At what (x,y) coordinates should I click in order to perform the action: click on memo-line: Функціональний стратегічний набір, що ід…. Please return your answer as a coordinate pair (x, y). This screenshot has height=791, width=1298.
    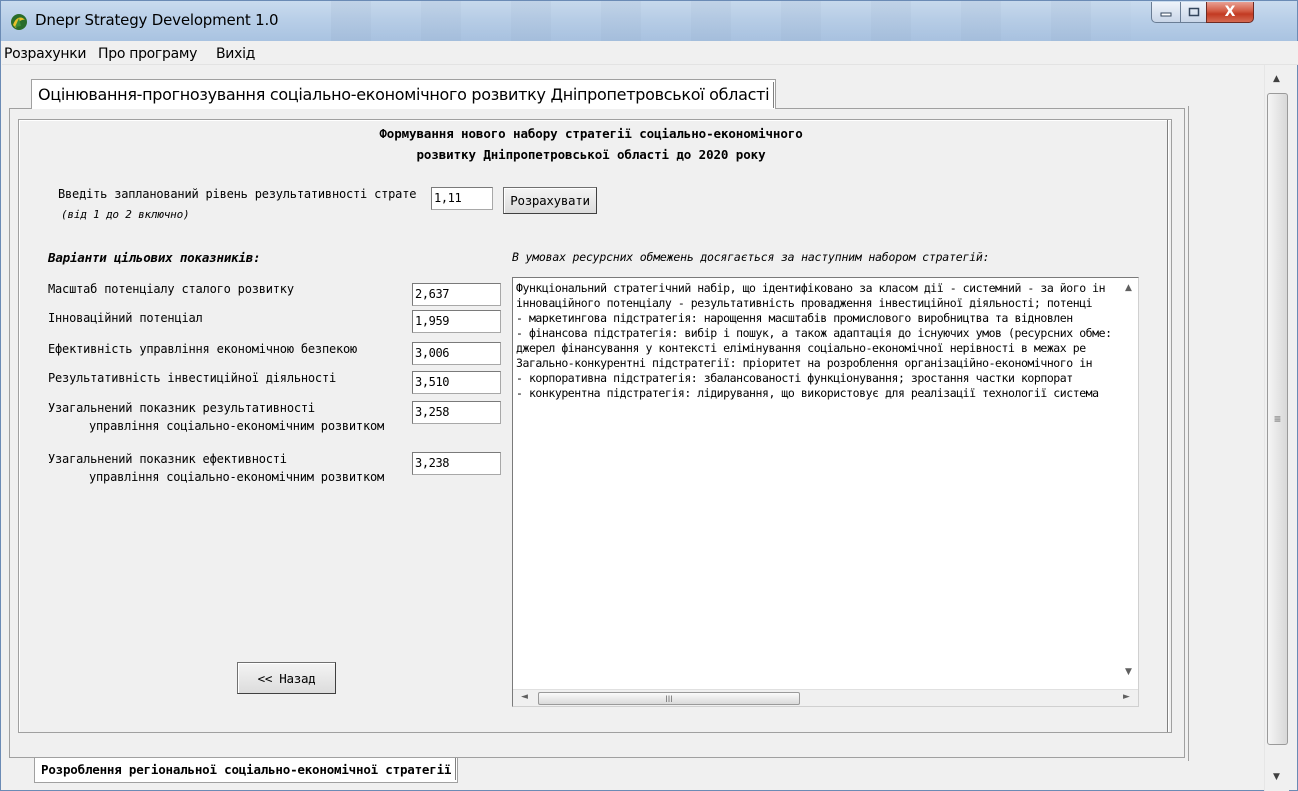
    Looking at the image, I should click on (811, 288).